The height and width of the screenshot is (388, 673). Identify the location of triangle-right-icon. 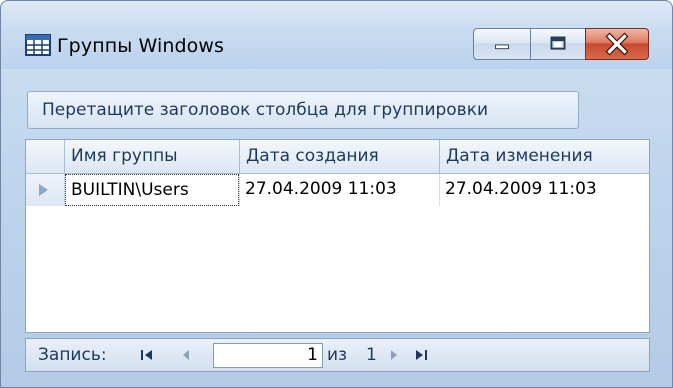
(43, 190).